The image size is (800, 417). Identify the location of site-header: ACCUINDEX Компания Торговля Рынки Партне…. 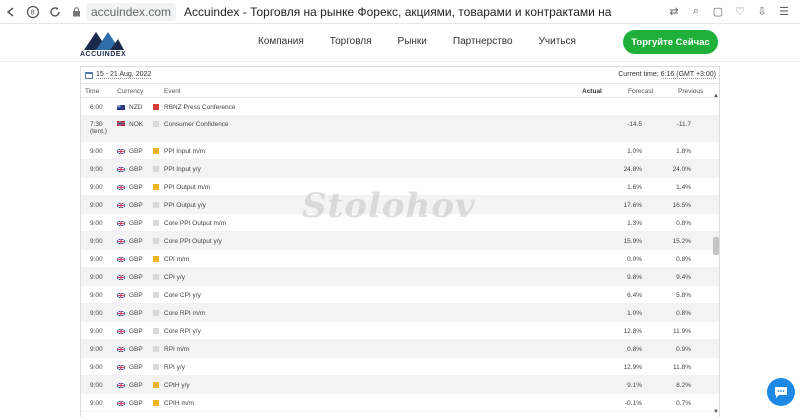
(400, 43).